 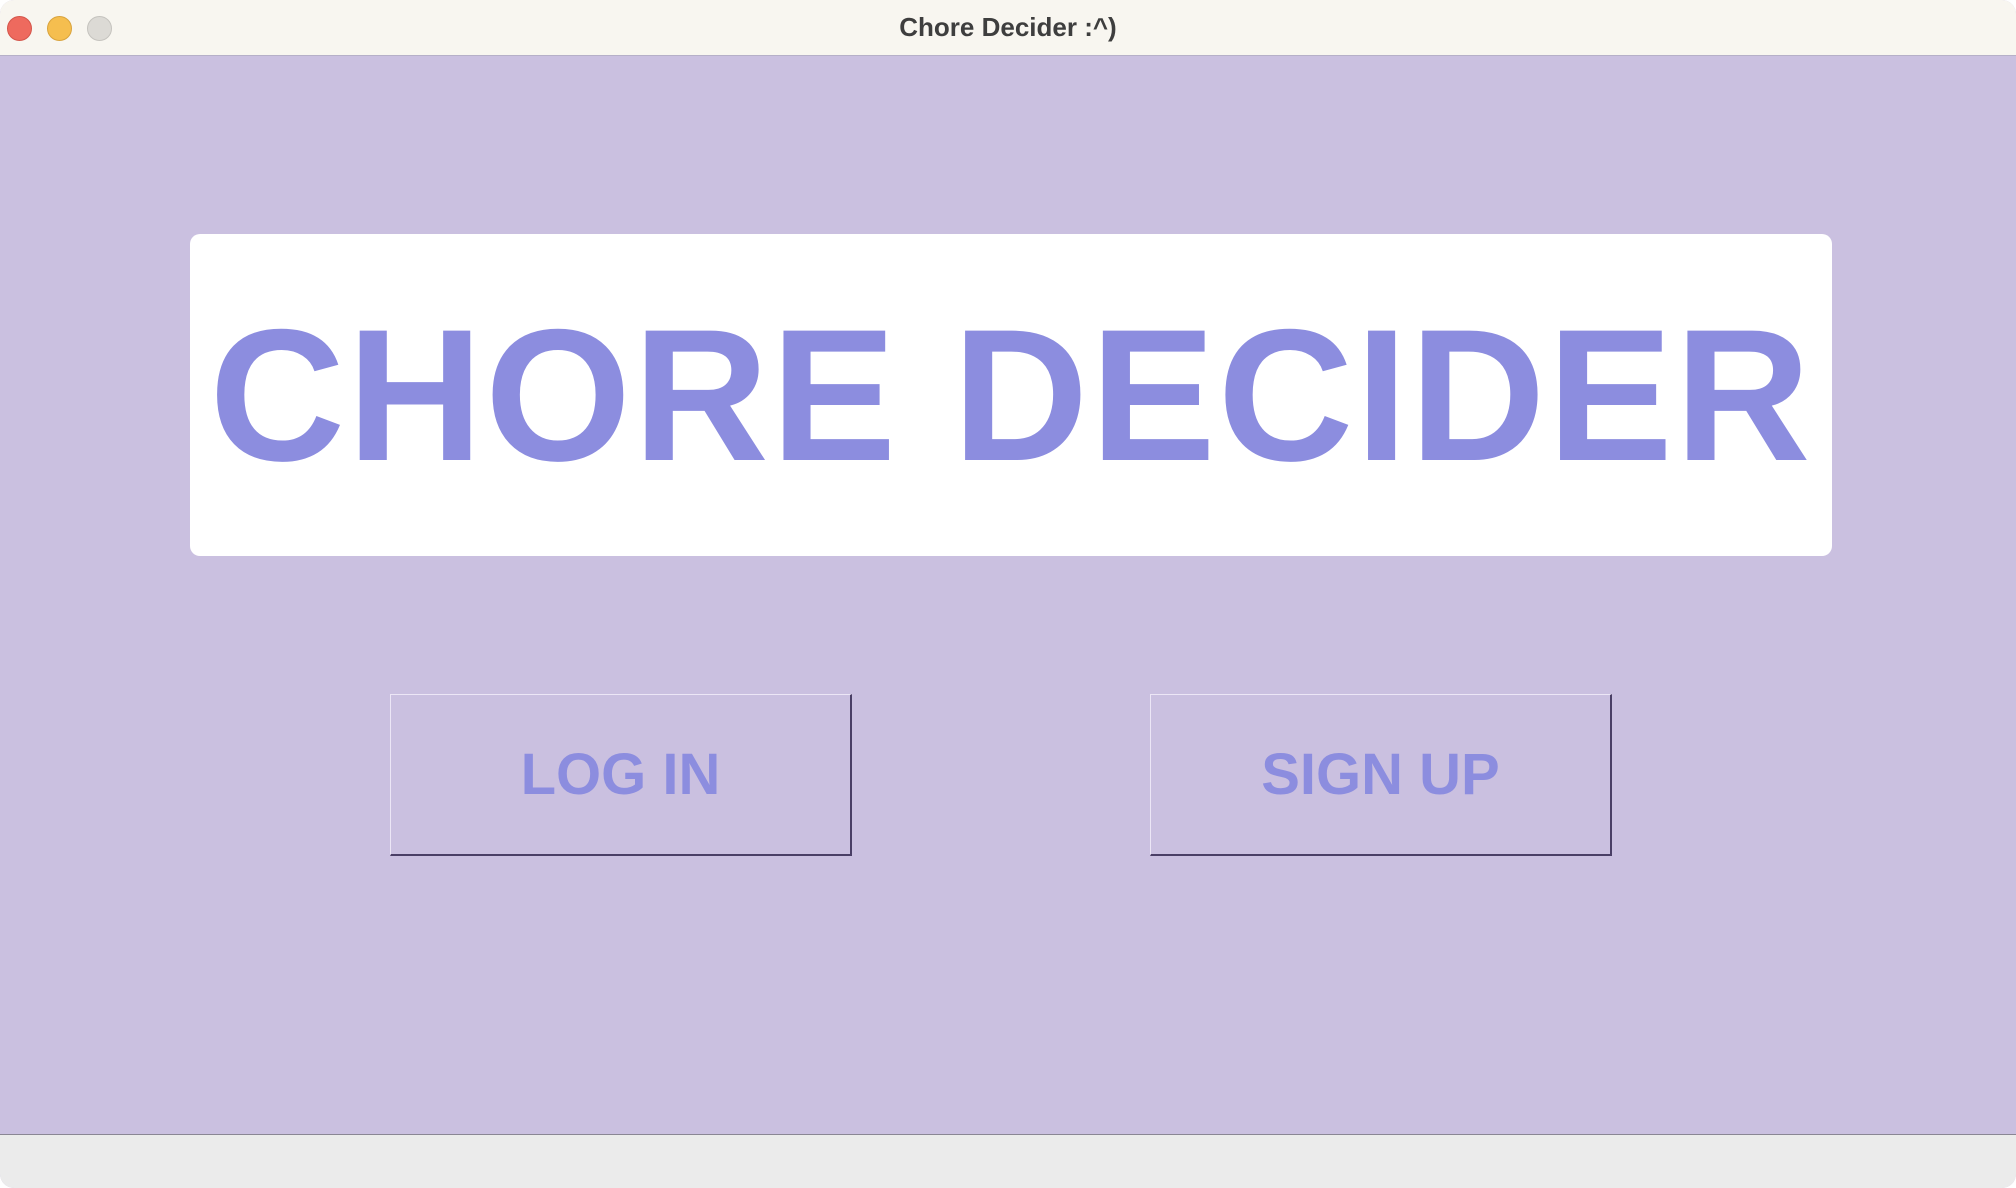 What do you see at coordinates (99, 28) in the screenshot?
I see `maximize-window-icon` at bounding box center [99, 28].